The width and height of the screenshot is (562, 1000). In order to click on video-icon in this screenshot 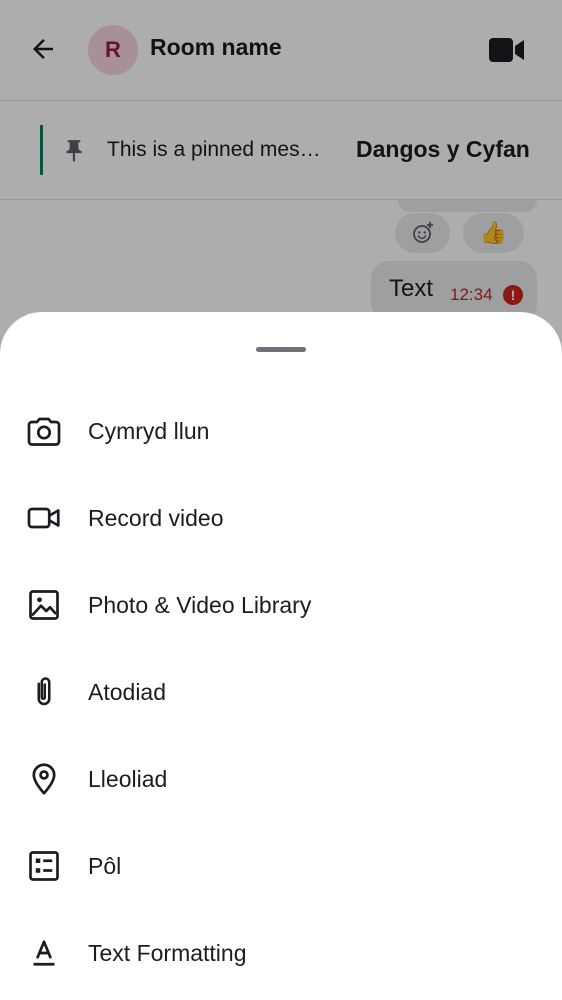, I will do `click(44, 518)`.